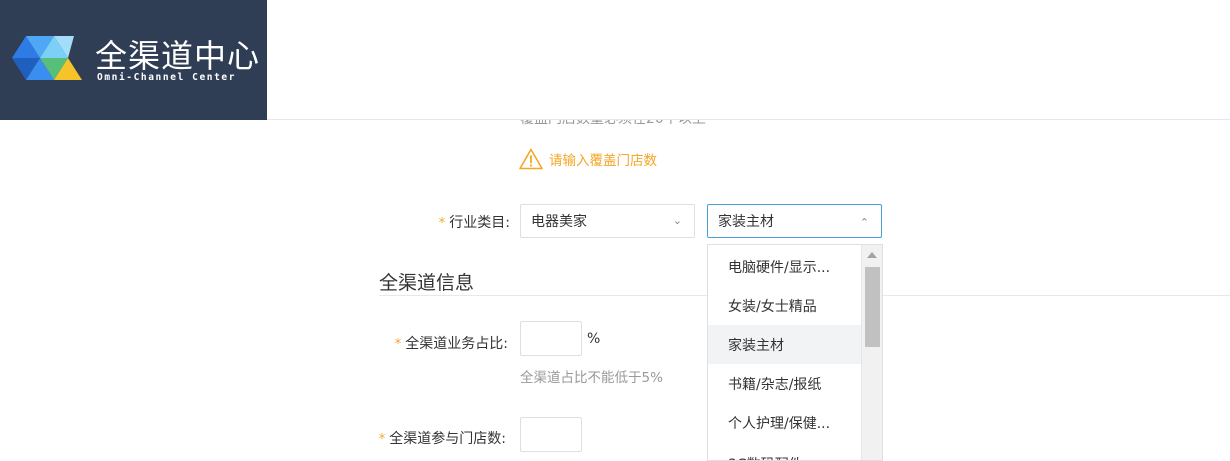  Describe the element at coordinates (603, 161) in the screenshot. I see `warning-text: 请输入覆盖门店数` at that location.